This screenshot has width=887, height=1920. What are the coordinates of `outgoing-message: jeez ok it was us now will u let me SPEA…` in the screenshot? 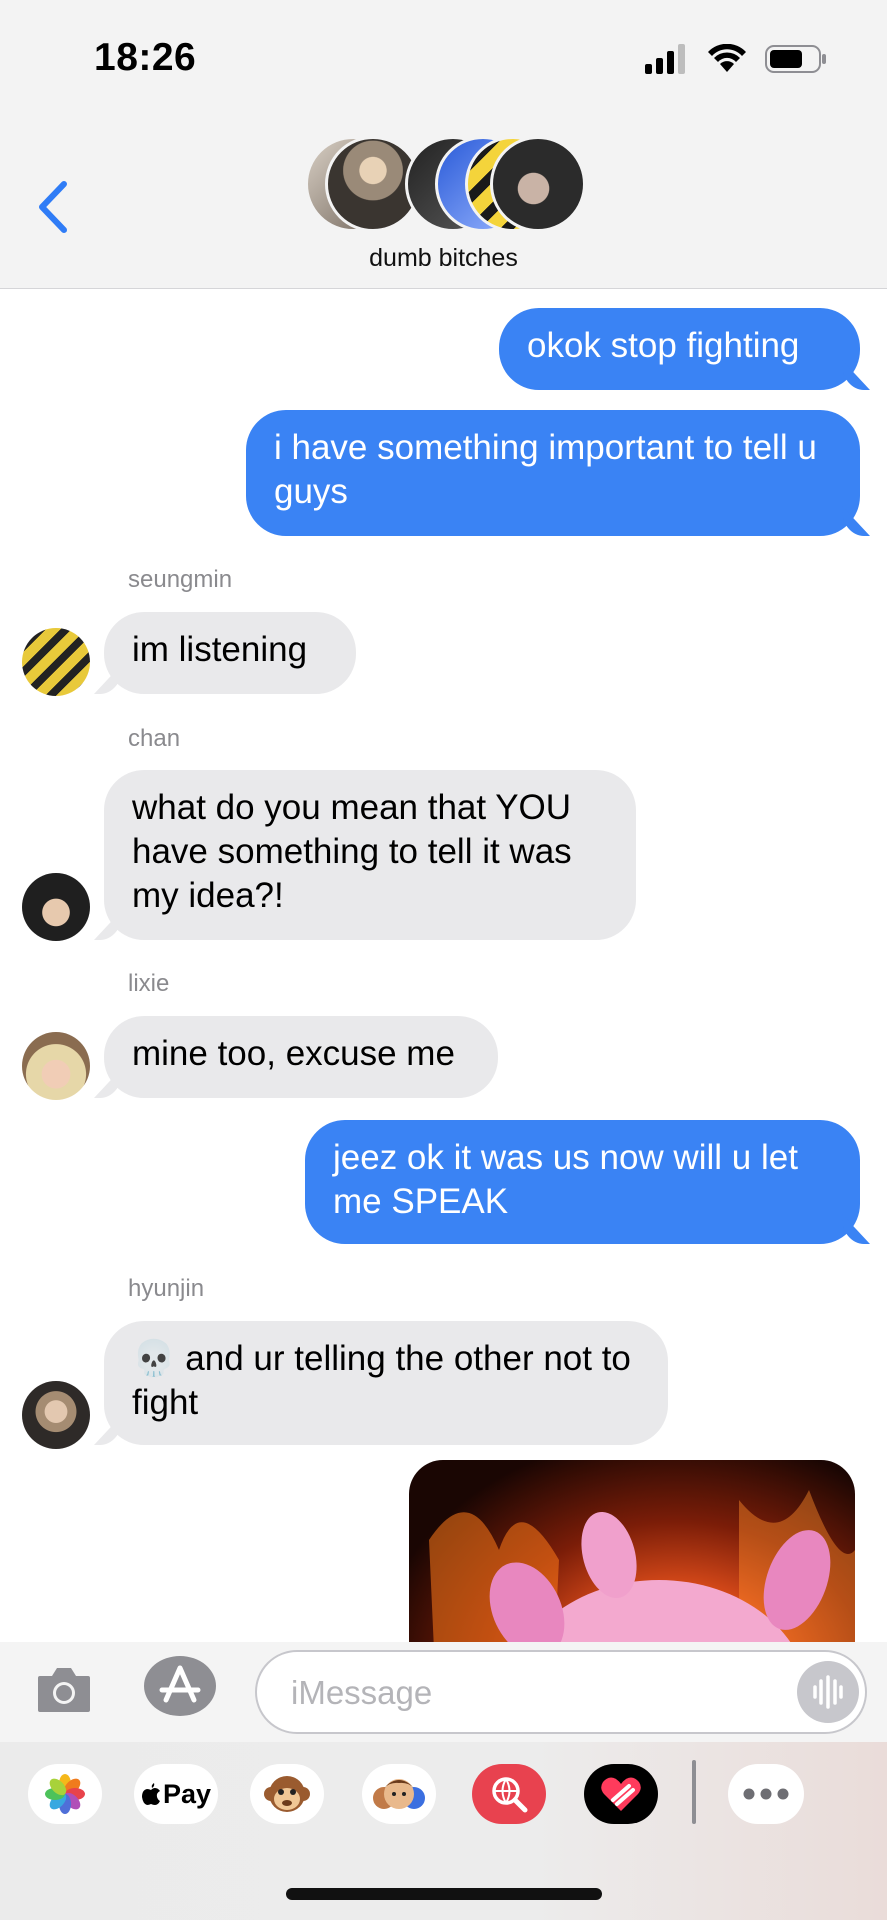 It's located at (582, 1182).